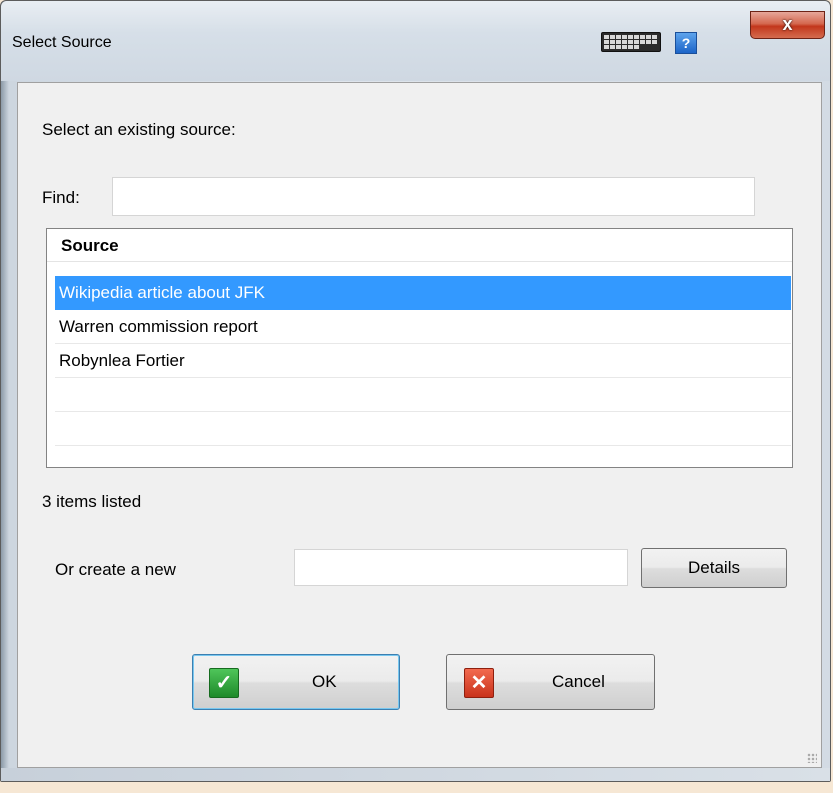 The height and width of the screenshot is (793, 833). I want to click on find-label: Find:, so click(61, 197).